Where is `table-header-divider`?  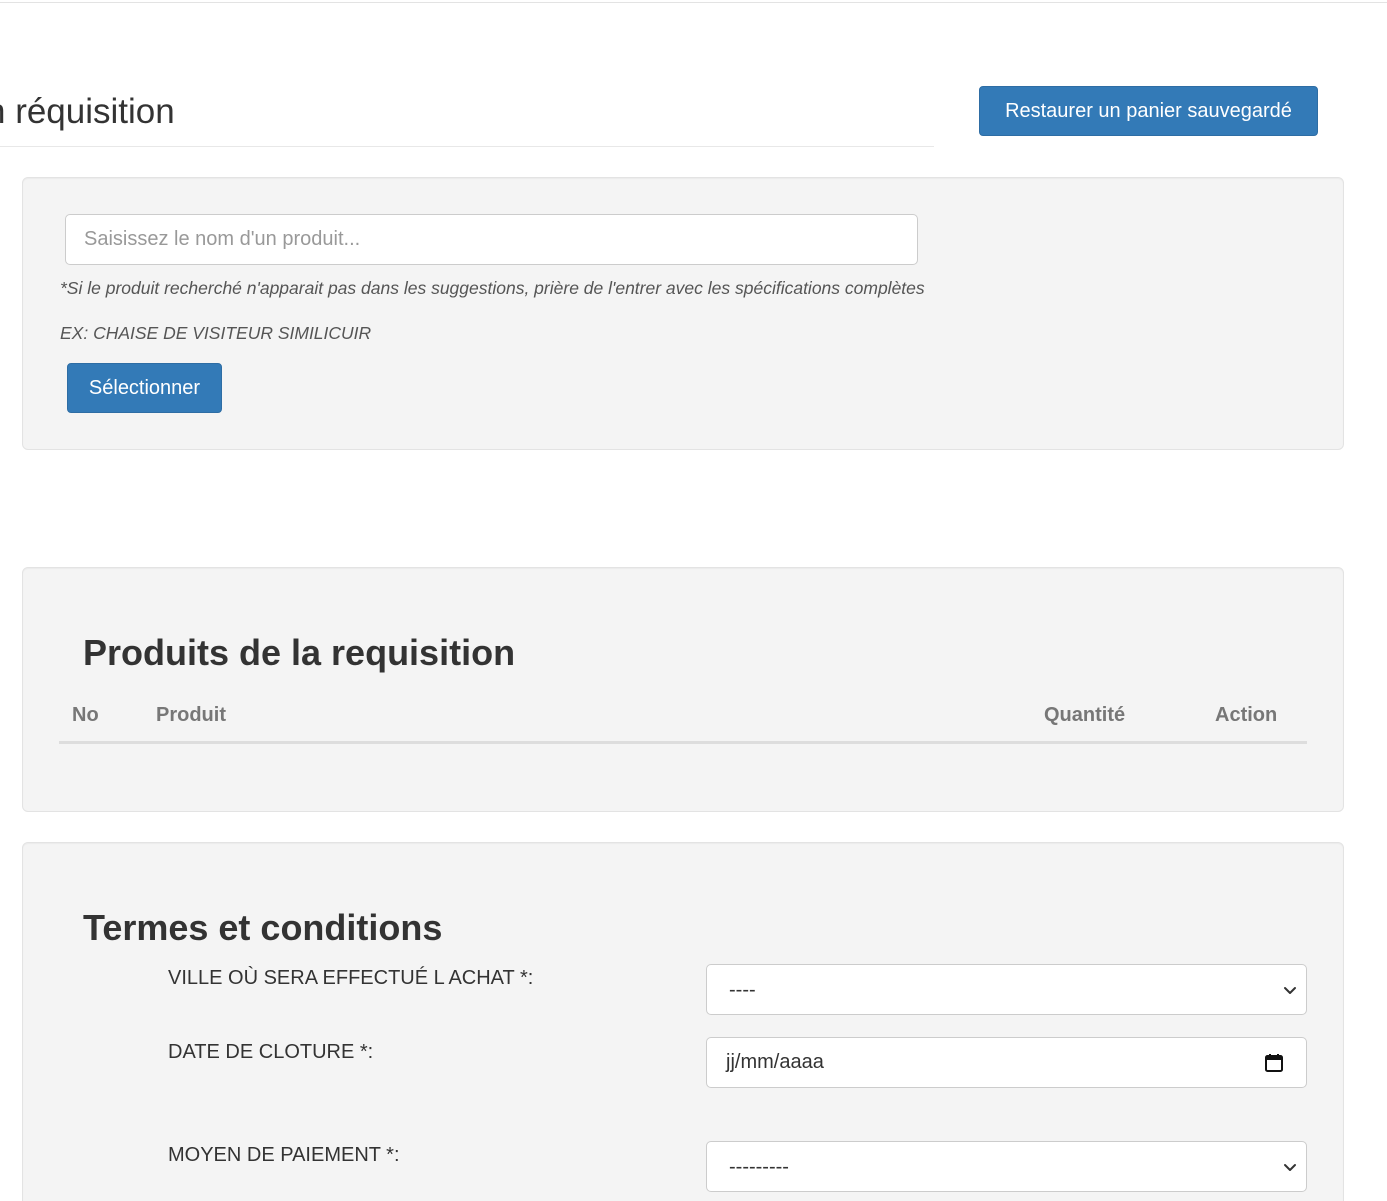
table-header-divider is located at coordinates (683, 742).